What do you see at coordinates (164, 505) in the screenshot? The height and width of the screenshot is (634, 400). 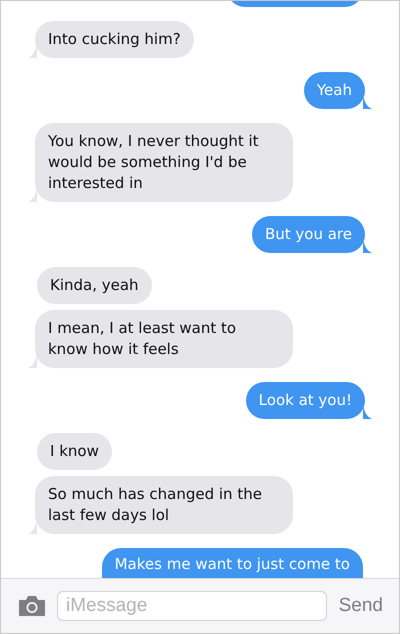 I see `message-bubble: So much has changed in the last few days lol` at bounding box center [164, 505].